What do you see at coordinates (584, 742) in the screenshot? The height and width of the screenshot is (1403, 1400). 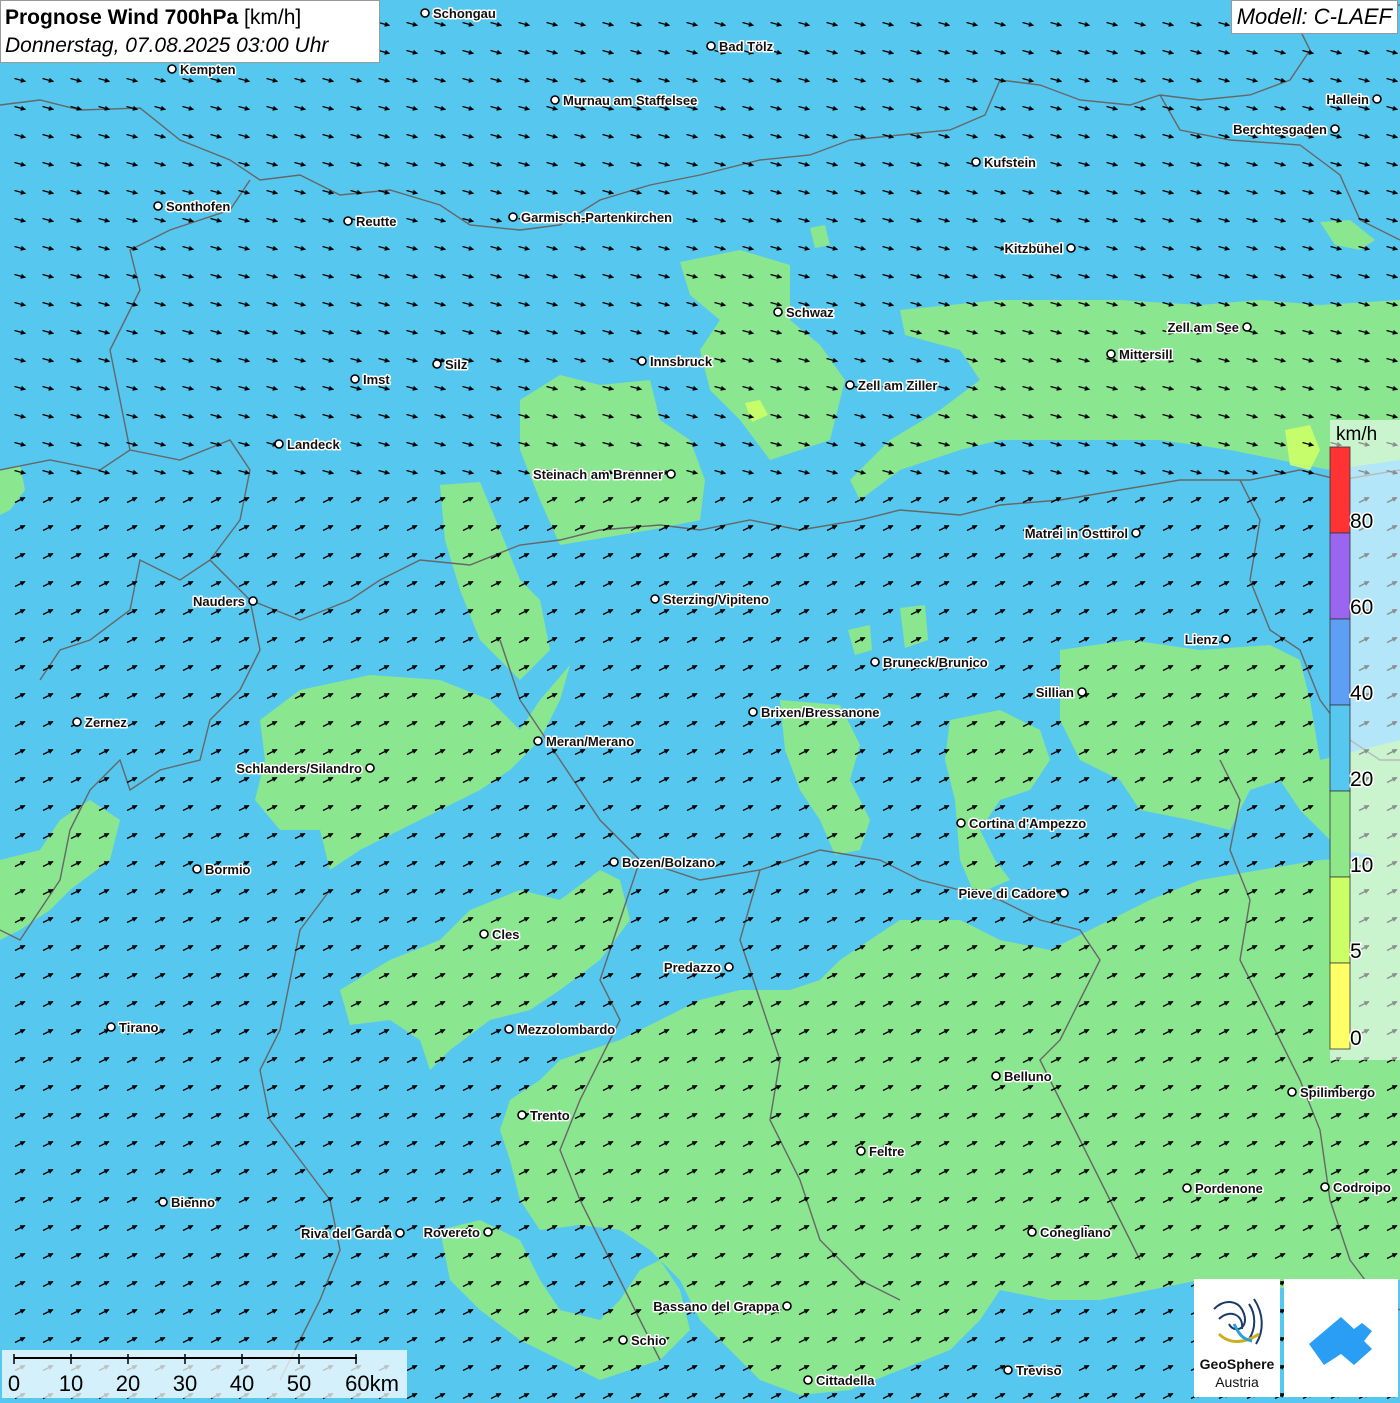 I see `city-marker: Meran/Merano` at bounding box center [584, 742].